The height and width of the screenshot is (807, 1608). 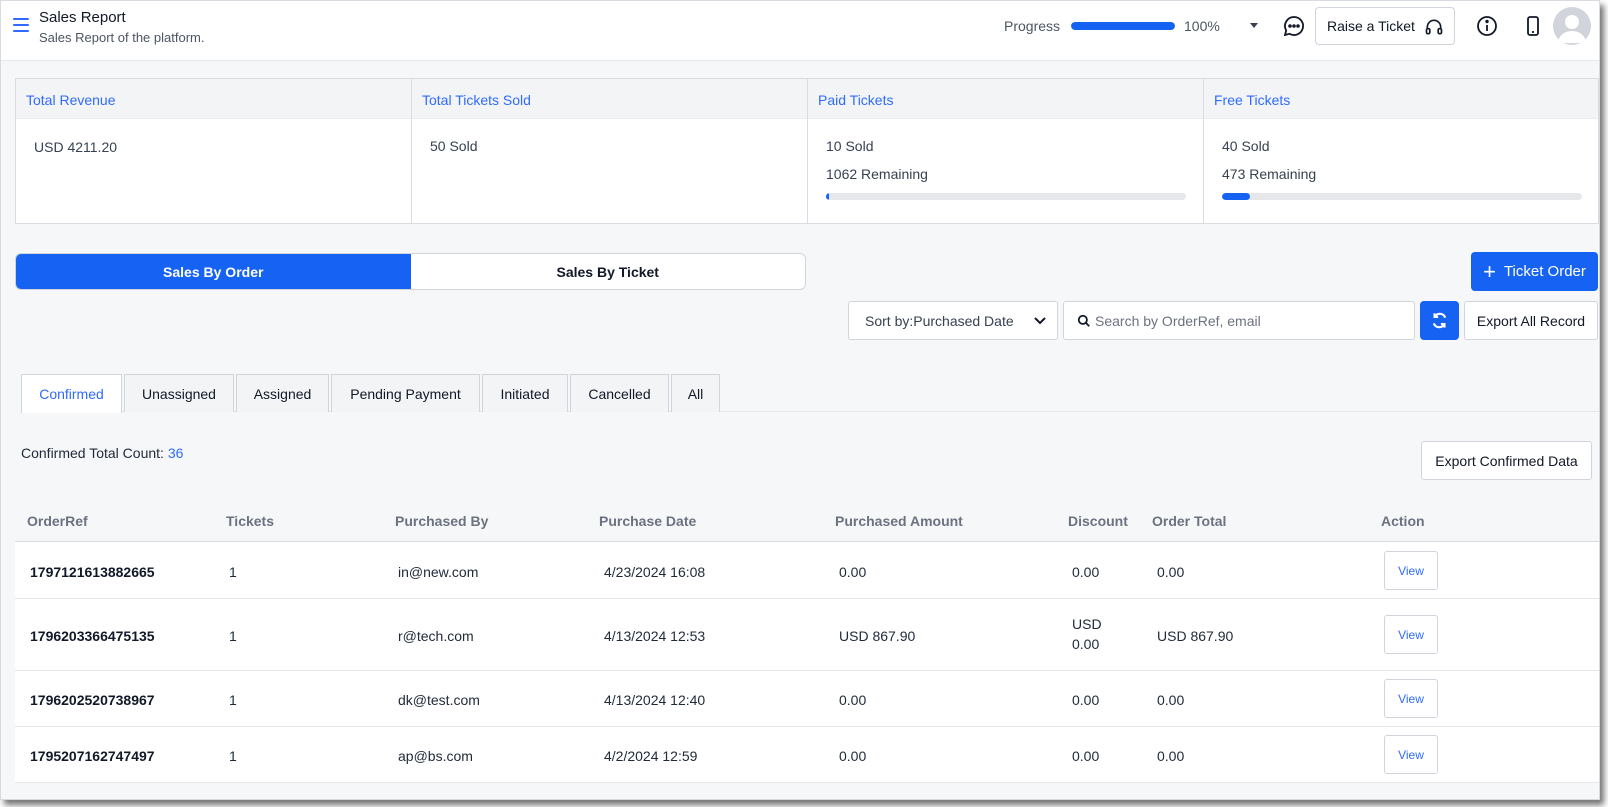 I want to click on info-icon, so click(x=1487, y=26).